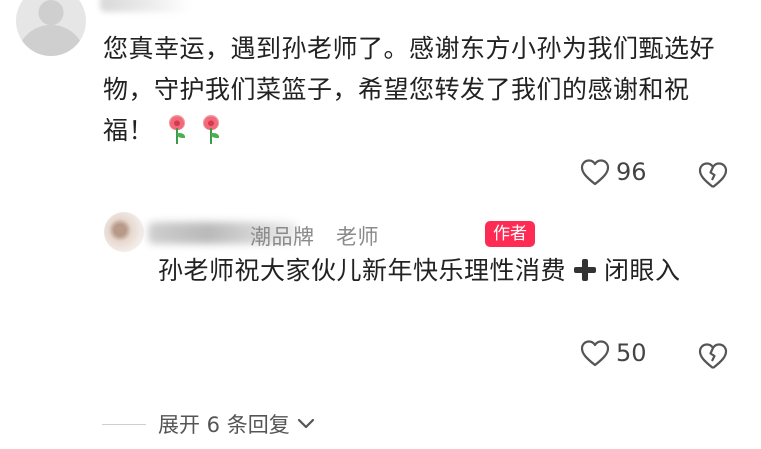 The width and height of the screenshot is (761, 449). Describe the element at coordinates (145, 6) in the screenshot. I see `commenter-name-redacted` at that location.